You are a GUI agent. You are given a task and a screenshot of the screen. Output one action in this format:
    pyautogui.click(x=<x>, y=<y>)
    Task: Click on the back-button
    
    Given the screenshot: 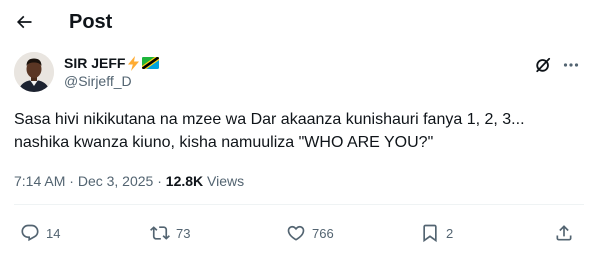 What is the action you would take?
    pyautogui.click(x=24, y=22)
    